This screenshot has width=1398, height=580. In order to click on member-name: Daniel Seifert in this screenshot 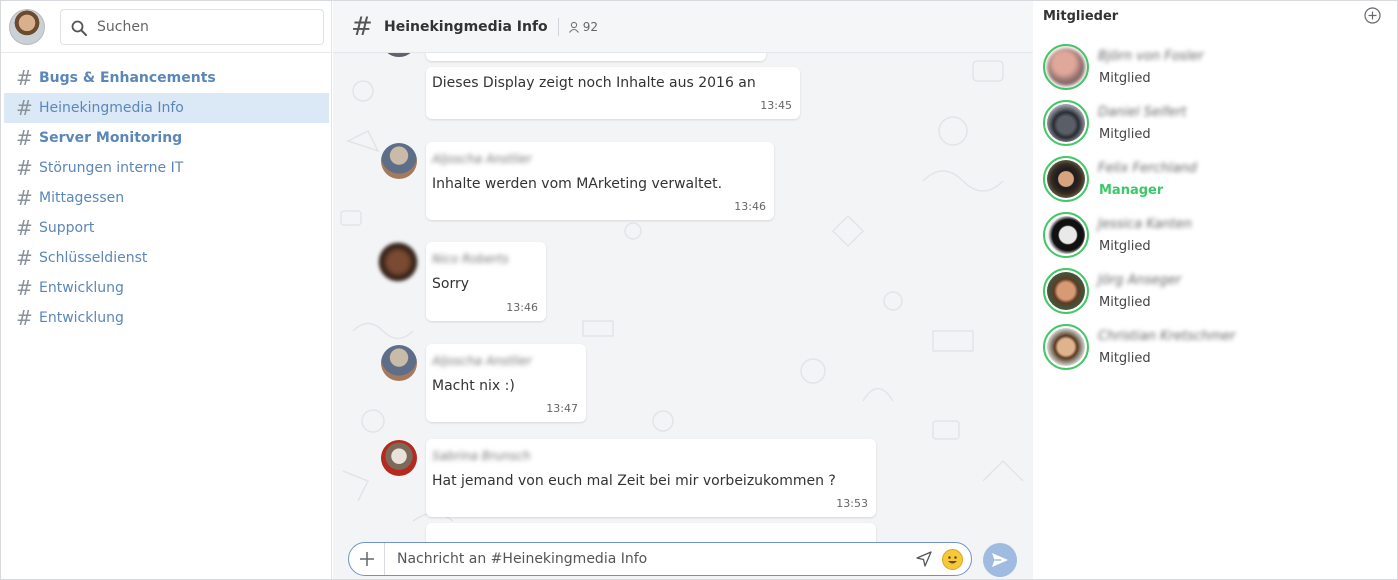, I will do `click(1142, 112)`.